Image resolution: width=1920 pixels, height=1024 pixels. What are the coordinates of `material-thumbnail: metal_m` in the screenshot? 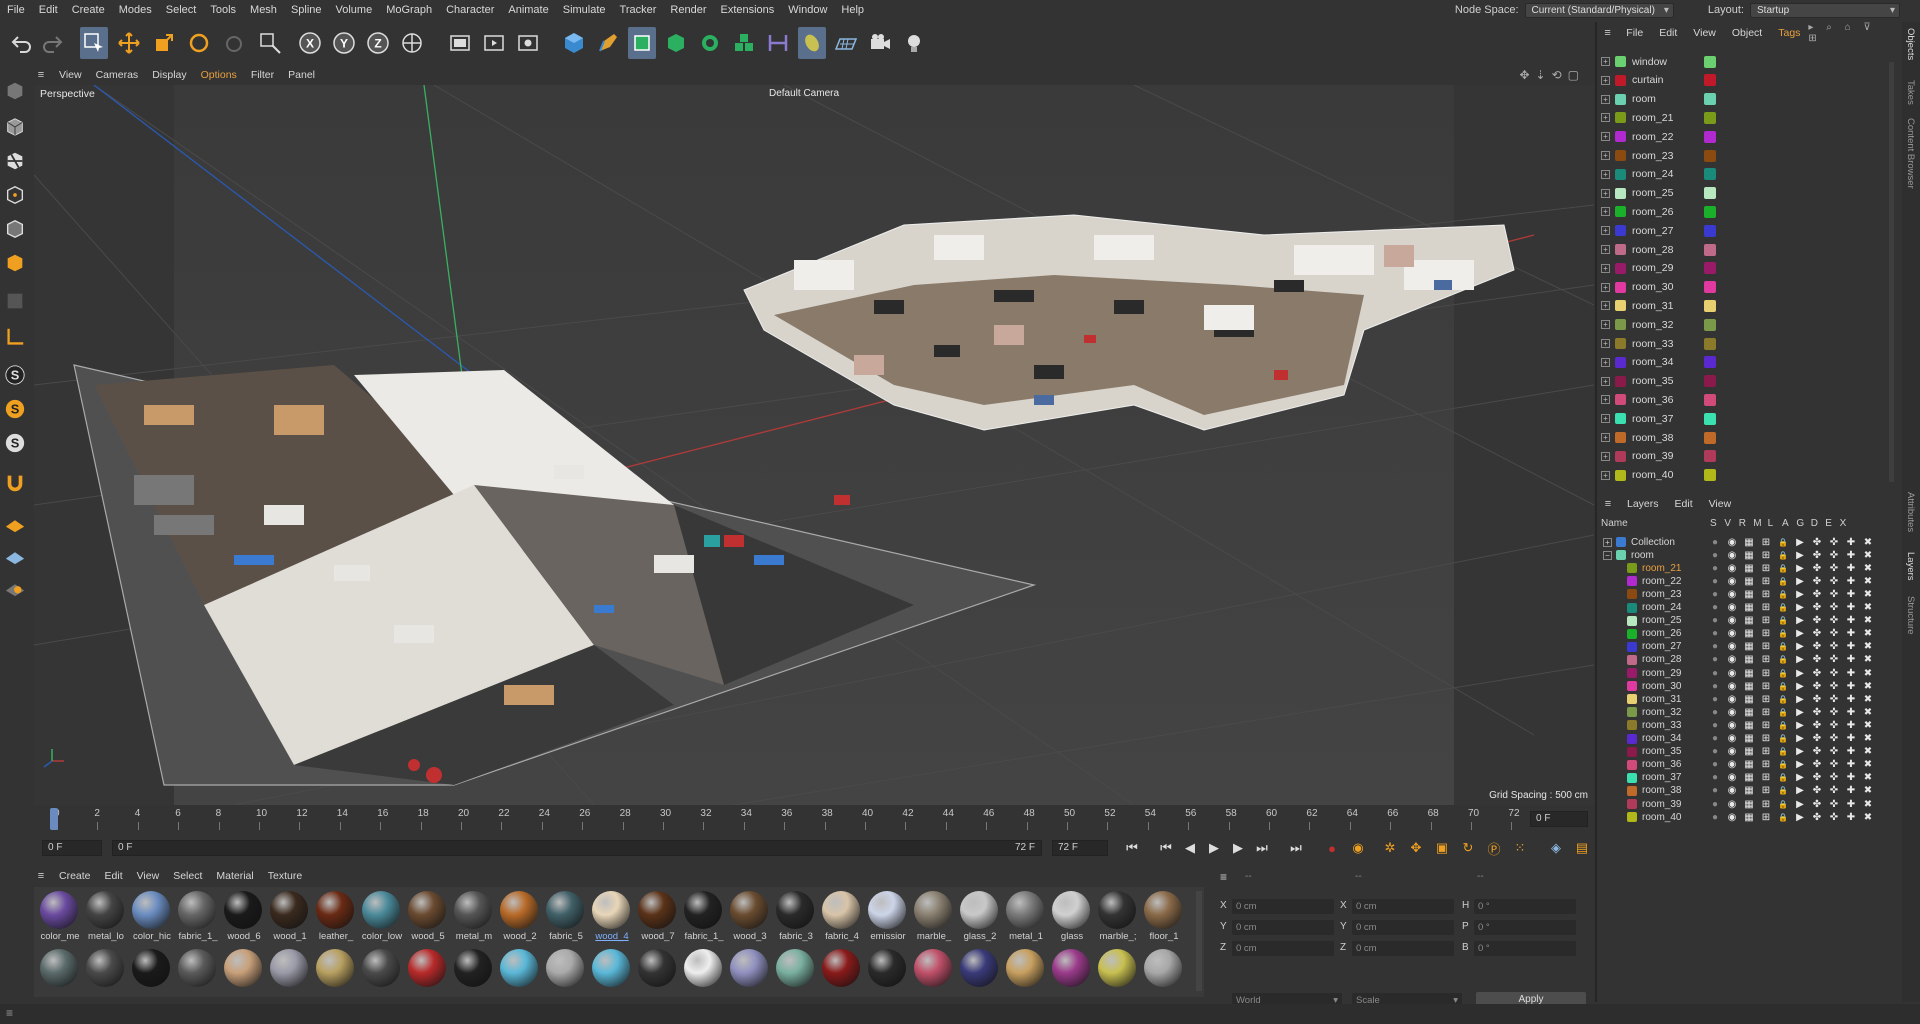 It's located at (473, 916).